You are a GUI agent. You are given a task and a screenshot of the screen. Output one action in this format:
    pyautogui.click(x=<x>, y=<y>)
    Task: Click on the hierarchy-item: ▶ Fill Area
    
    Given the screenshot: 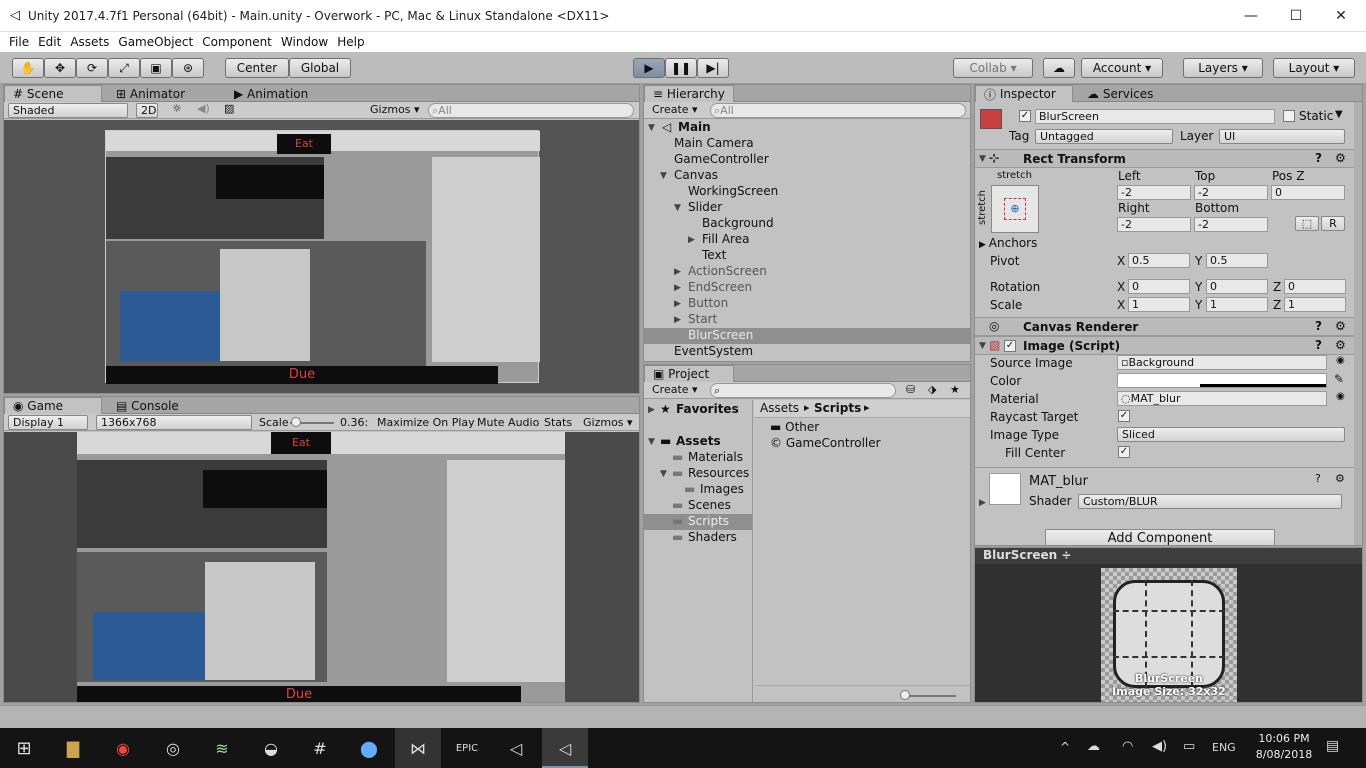 What is the action you would take?
    pyautogui.click(x=807, y=240)
    